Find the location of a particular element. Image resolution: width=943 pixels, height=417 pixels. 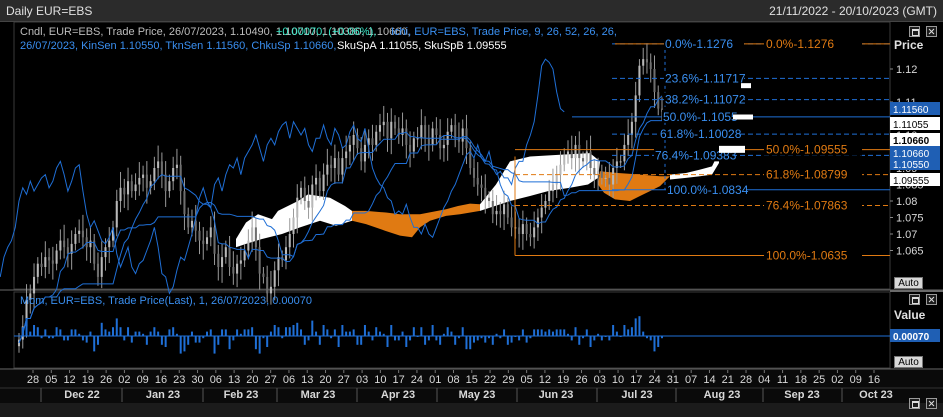

last-price-marker is located at coordinates (746, 86).